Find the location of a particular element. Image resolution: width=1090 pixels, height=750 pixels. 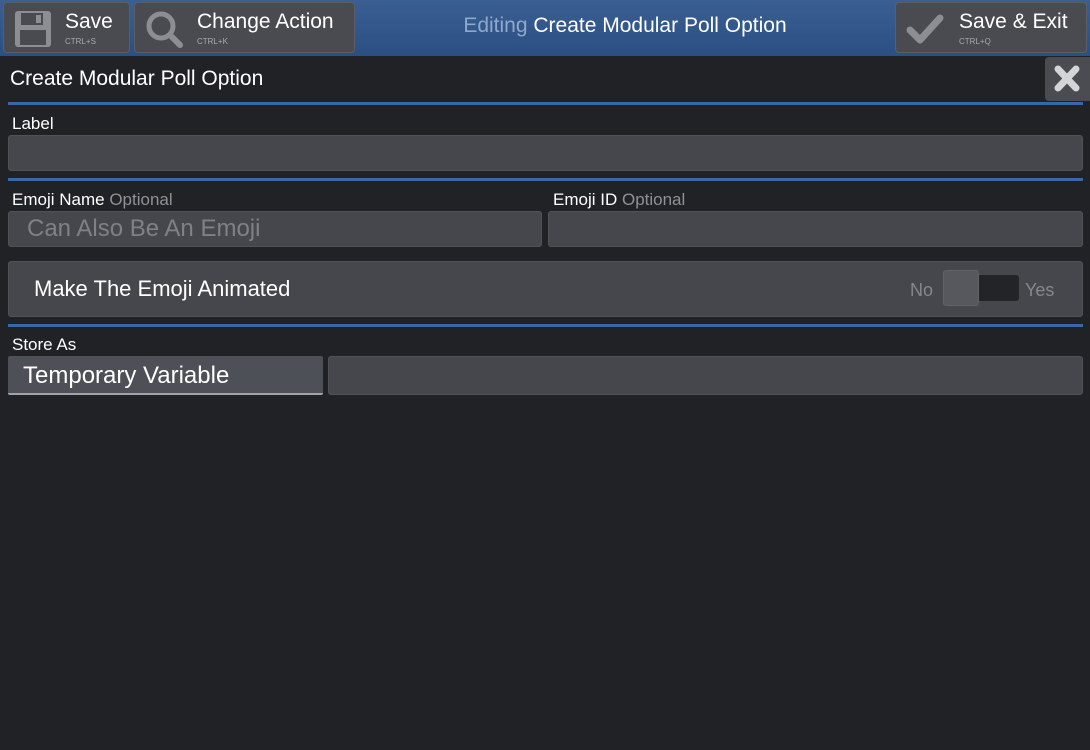

save-button: Save CTRL+S is located at coordinates (66, 27).